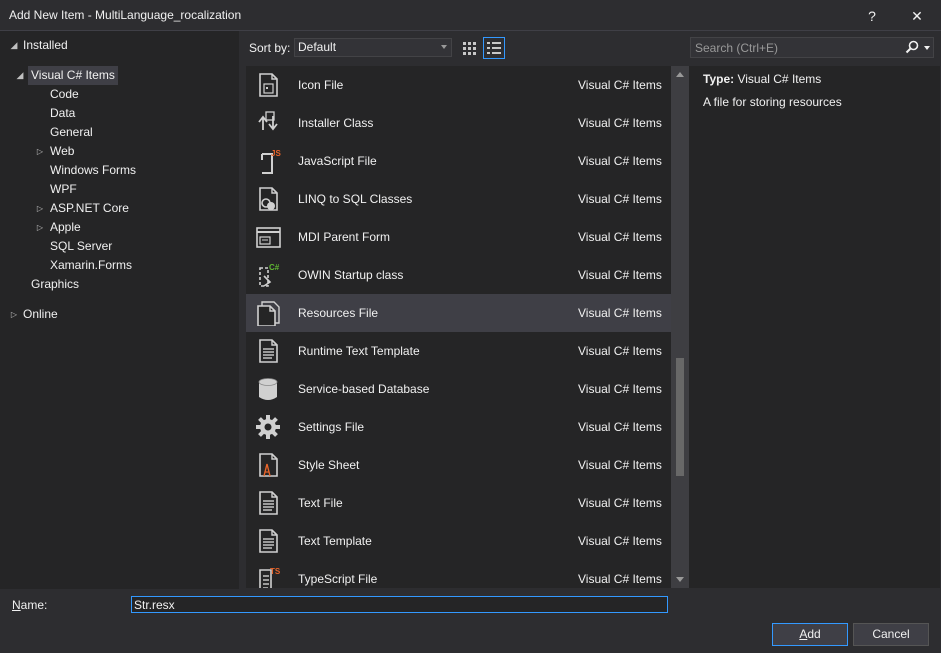 This screenshot has height=653, width=941. What do you see at coordinates (458, 199) in the screenshot?
I see `item-row-linq-to-sql-classes: LINQ to SQL Classes Visual C# Items` at bounding box center [458, 199].